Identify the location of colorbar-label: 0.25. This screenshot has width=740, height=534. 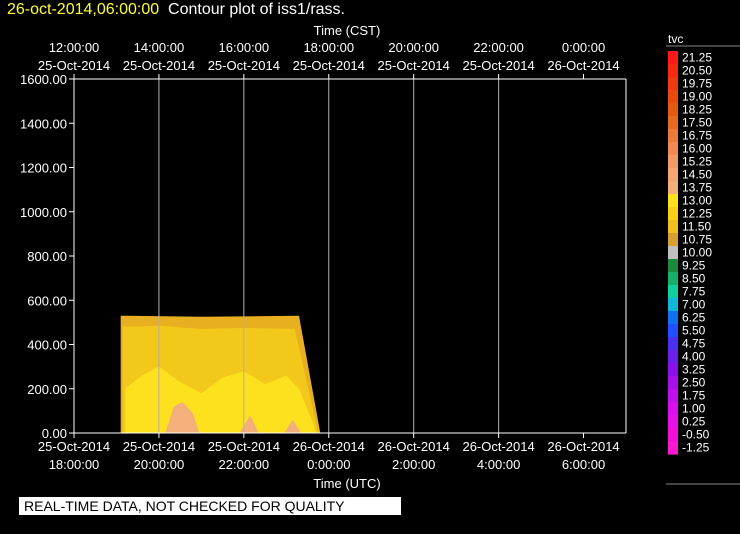
(694, 422).